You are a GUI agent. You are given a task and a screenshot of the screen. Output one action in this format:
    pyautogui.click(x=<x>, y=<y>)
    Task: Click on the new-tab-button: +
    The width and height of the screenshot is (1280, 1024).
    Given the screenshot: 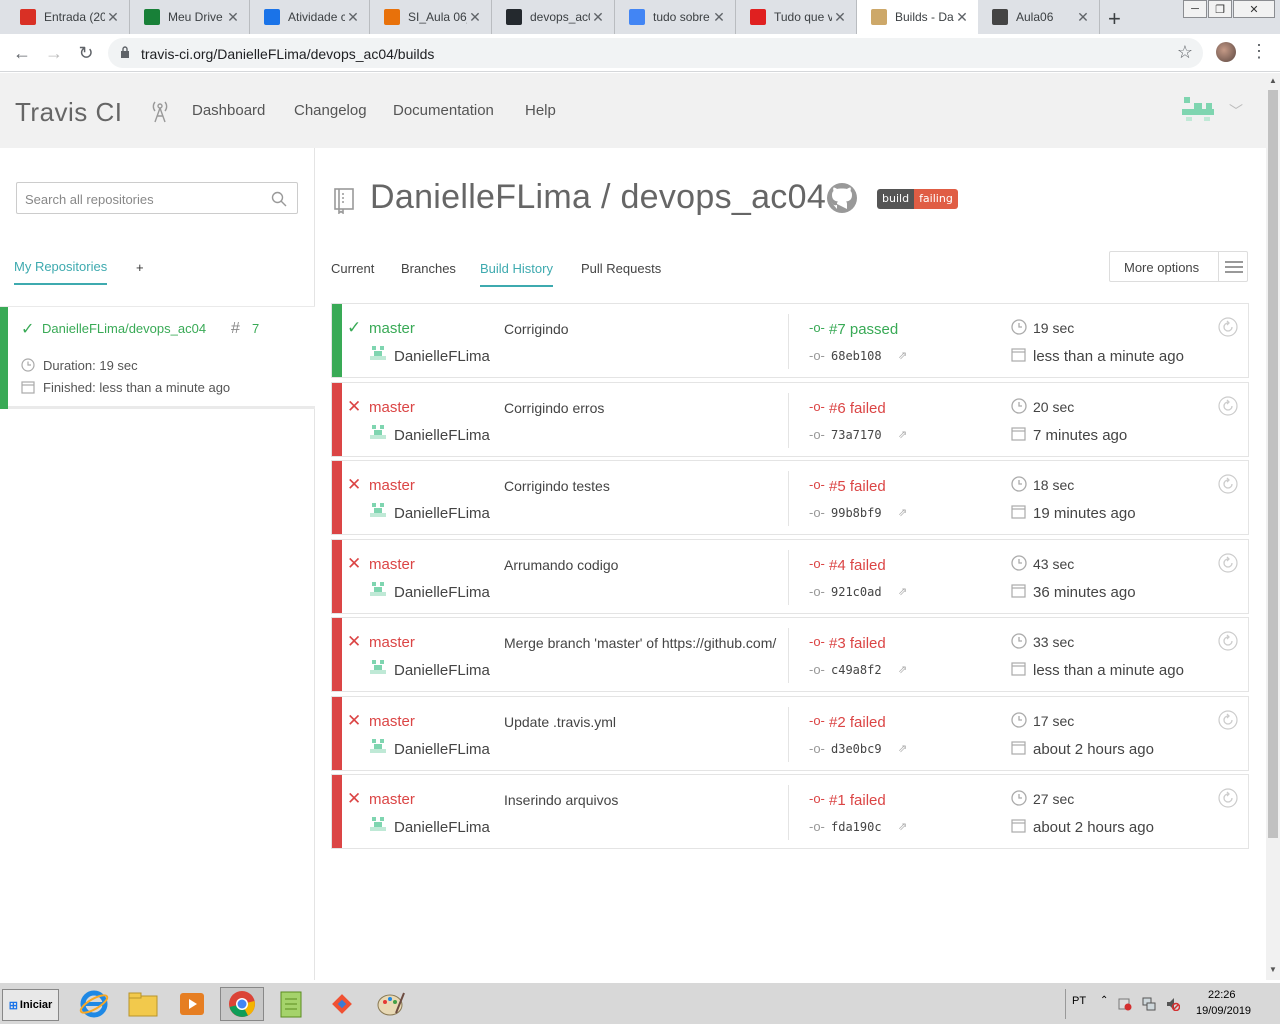 What is the action you would take?
    pyautogui.click(x=1114, y=19)
    